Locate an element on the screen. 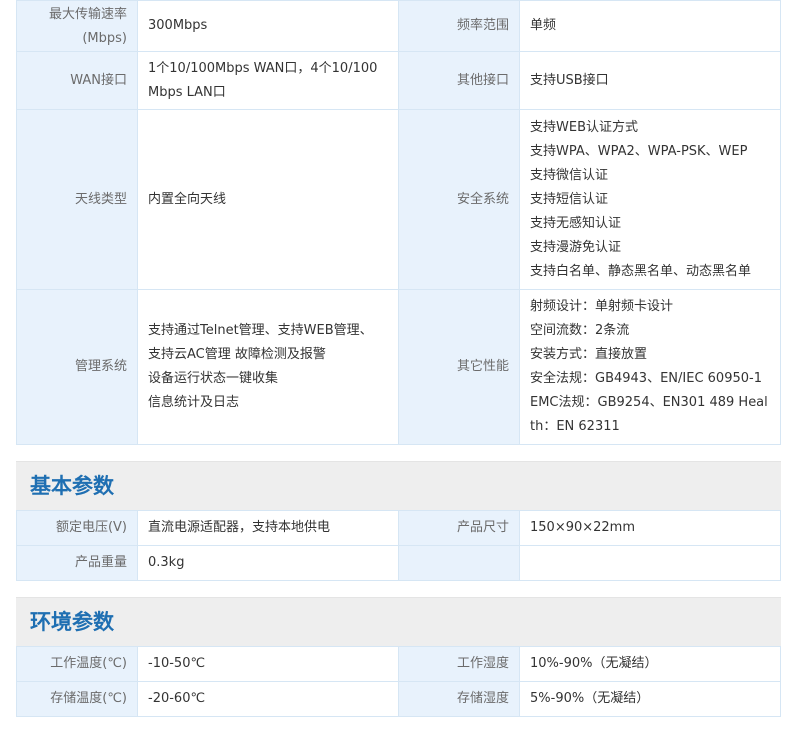  list-item: 设备运行状态一键收集 is located at coordinates (213, 378).